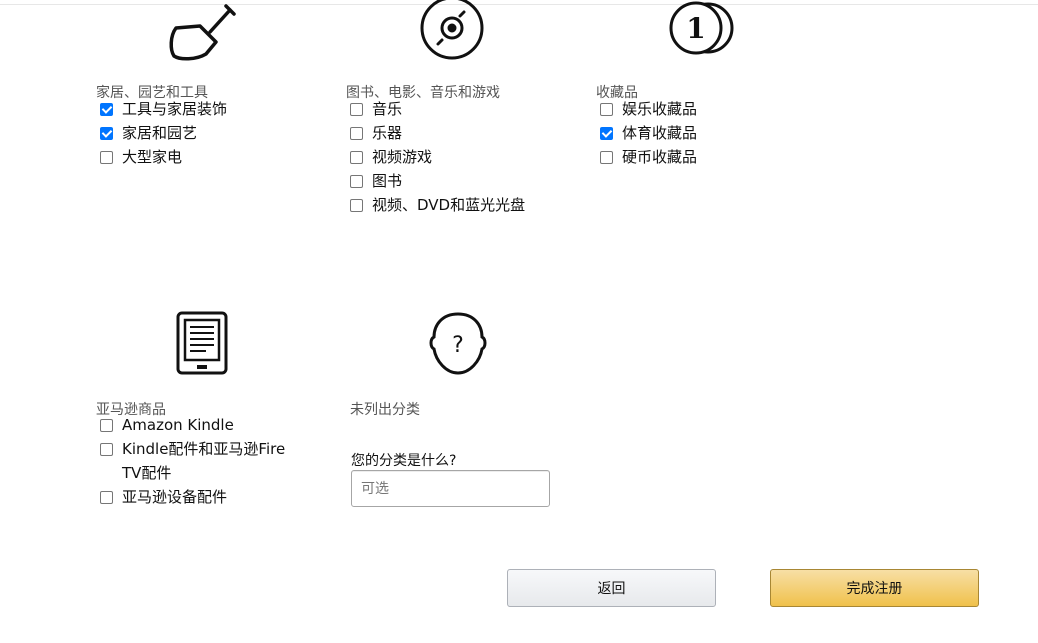 Image resolution: width=1038 pixels, height=643 pixels. I want to click on checkbox-label: 大型家电, so click(152, 157).